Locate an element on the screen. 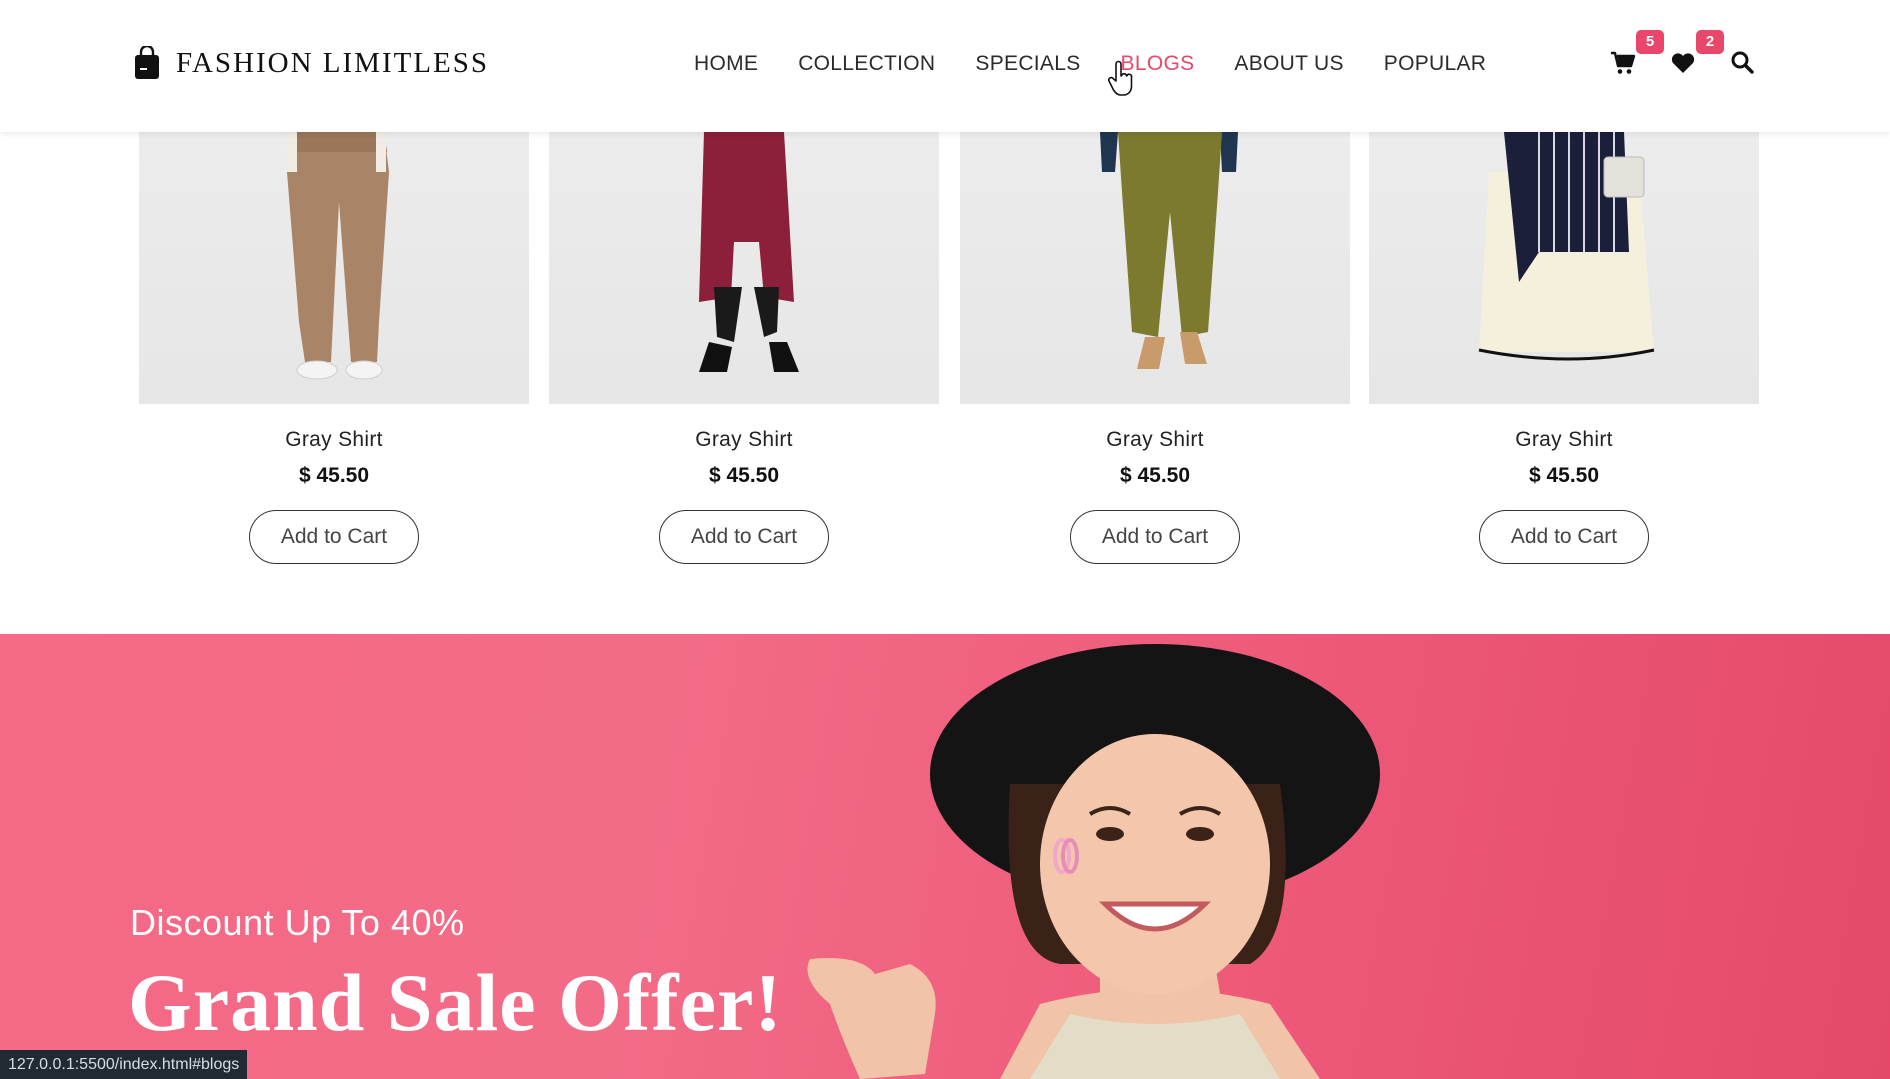 This screenshot has height=1079, width=1890. hand-pointer-cursor-icon is located at coordinates (1121, 79).